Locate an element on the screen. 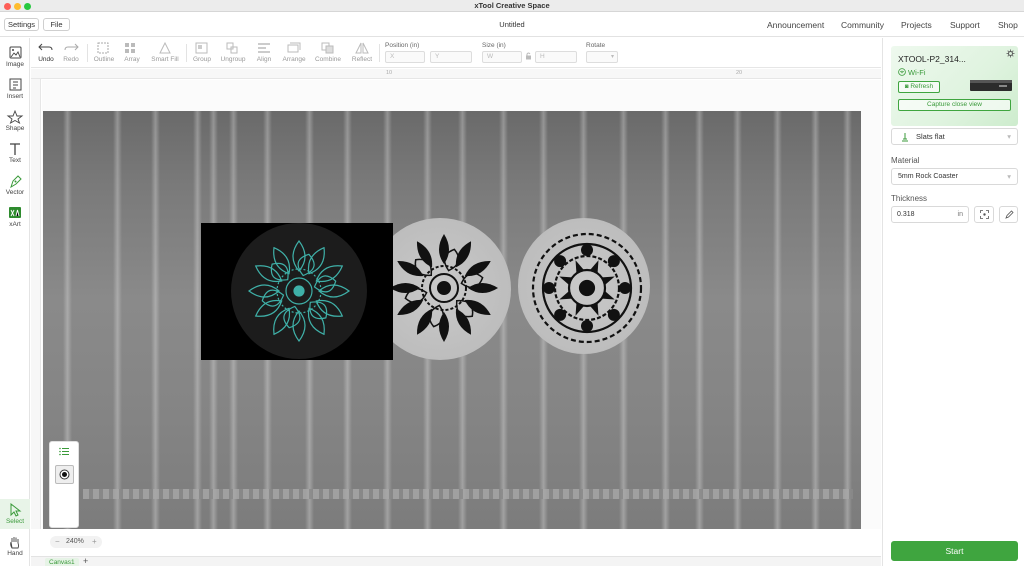 This screenshot has height=566, width=1024. ungroup-icon is located at coordinates (232, 48).